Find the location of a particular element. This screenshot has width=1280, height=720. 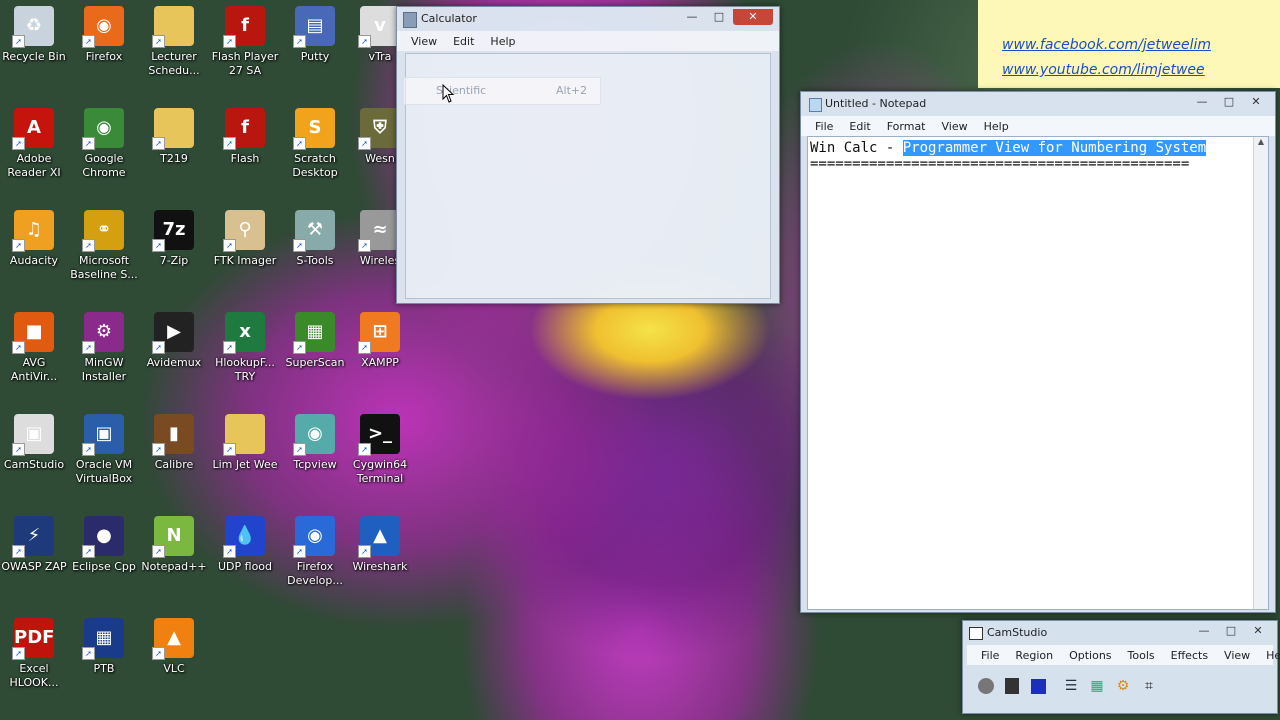

desktop-icon: ▲ ➚ Wireshark is located at coordinates (380, 545).